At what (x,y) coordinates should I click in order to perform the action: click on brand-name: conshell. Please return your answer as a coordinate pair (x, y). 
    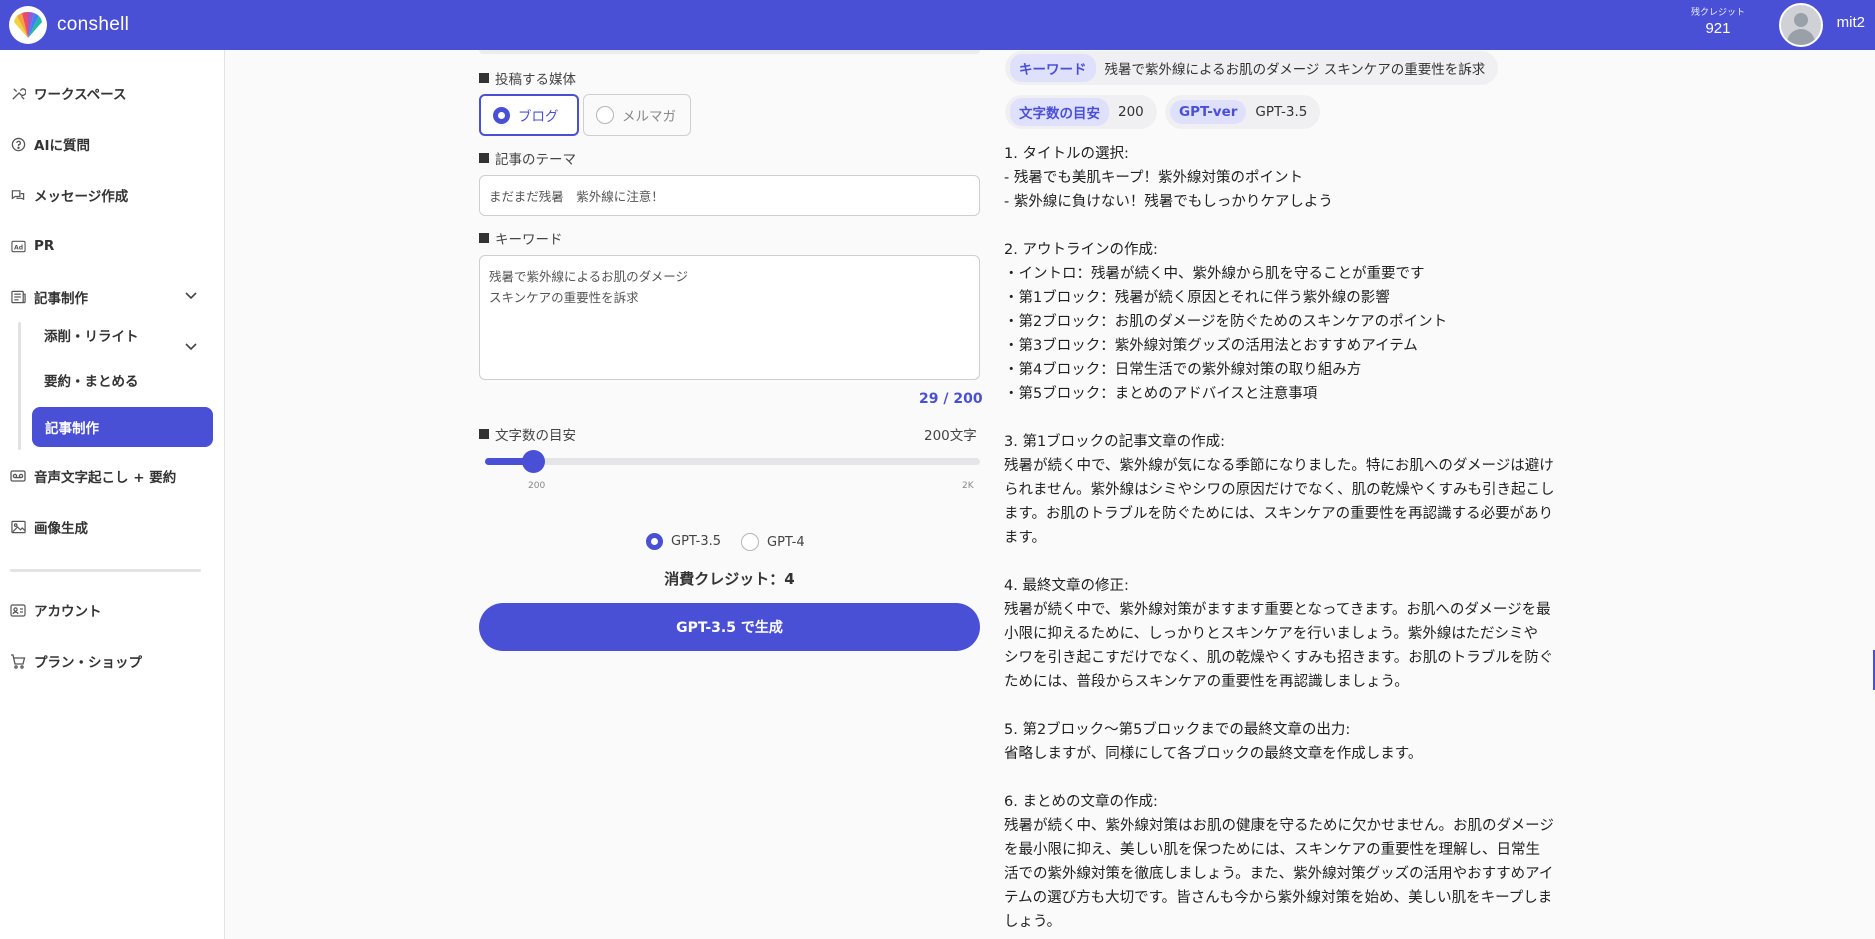
    Looking at the image, I should click on (93, 24).